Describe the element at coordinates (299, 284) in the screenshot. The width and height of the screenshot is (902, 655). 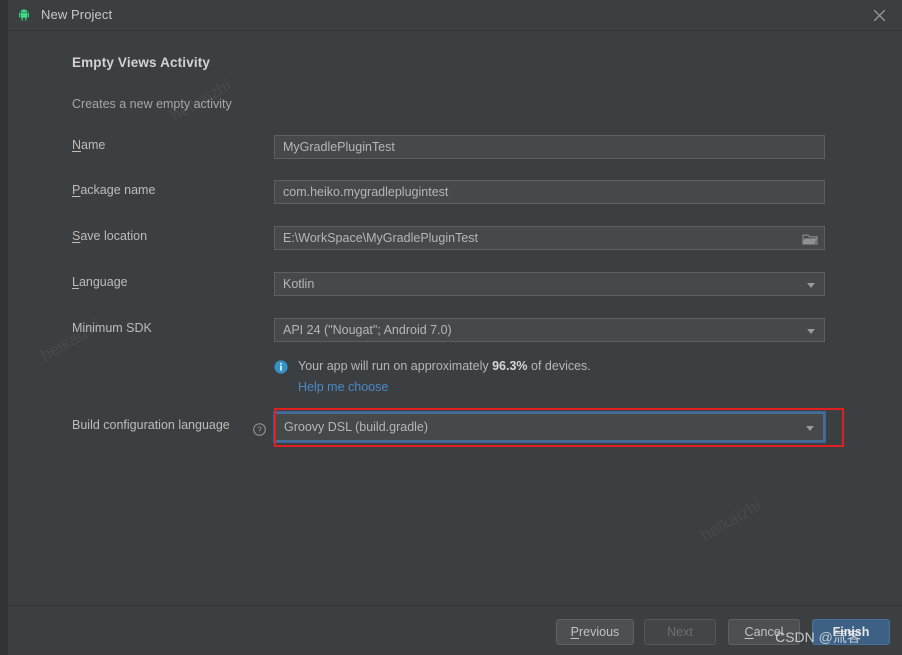
I see `language-value: Kotlin` at that location.